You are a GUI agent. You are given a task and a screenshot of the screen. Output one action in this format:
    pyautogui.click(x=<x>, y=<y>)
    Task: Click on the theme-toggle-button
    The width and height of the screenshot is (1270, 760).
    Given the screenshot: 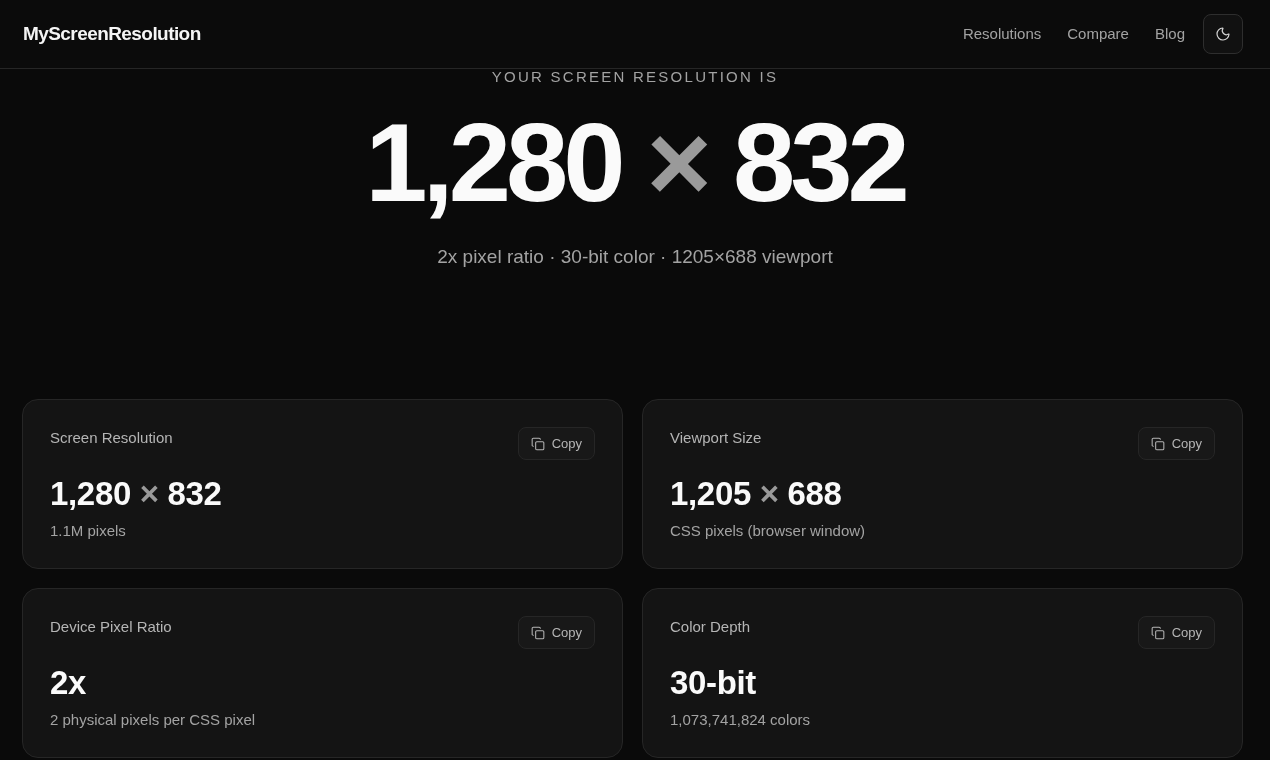 What is the action you would take?
    pyautogui.click(x=1223, y=34)
    